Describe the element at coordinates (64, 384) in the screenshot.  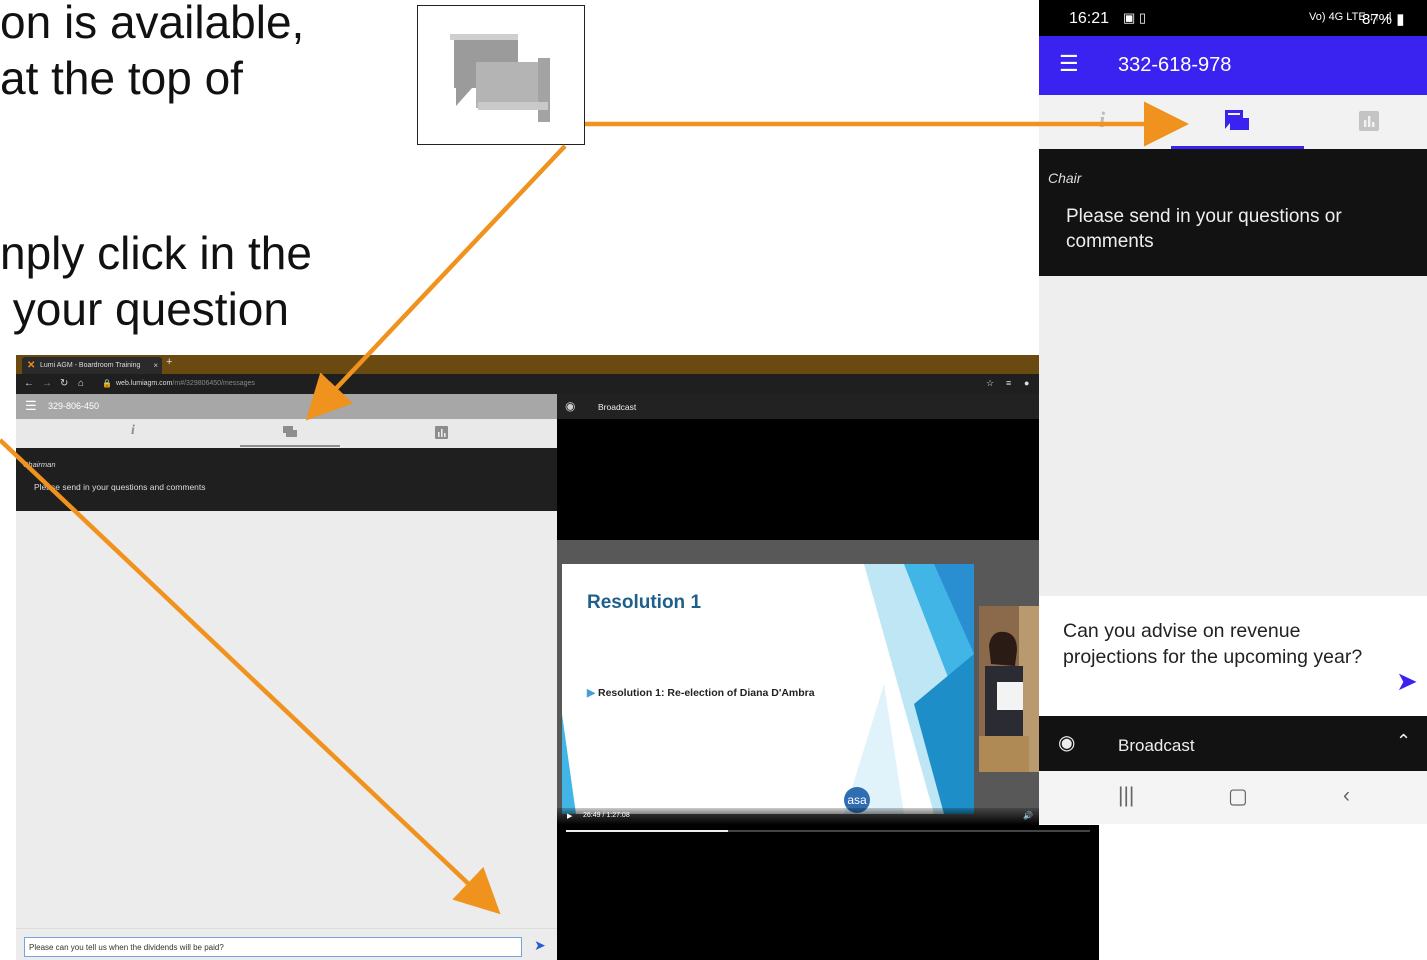
I see `reload-icon: ↻` at that location.